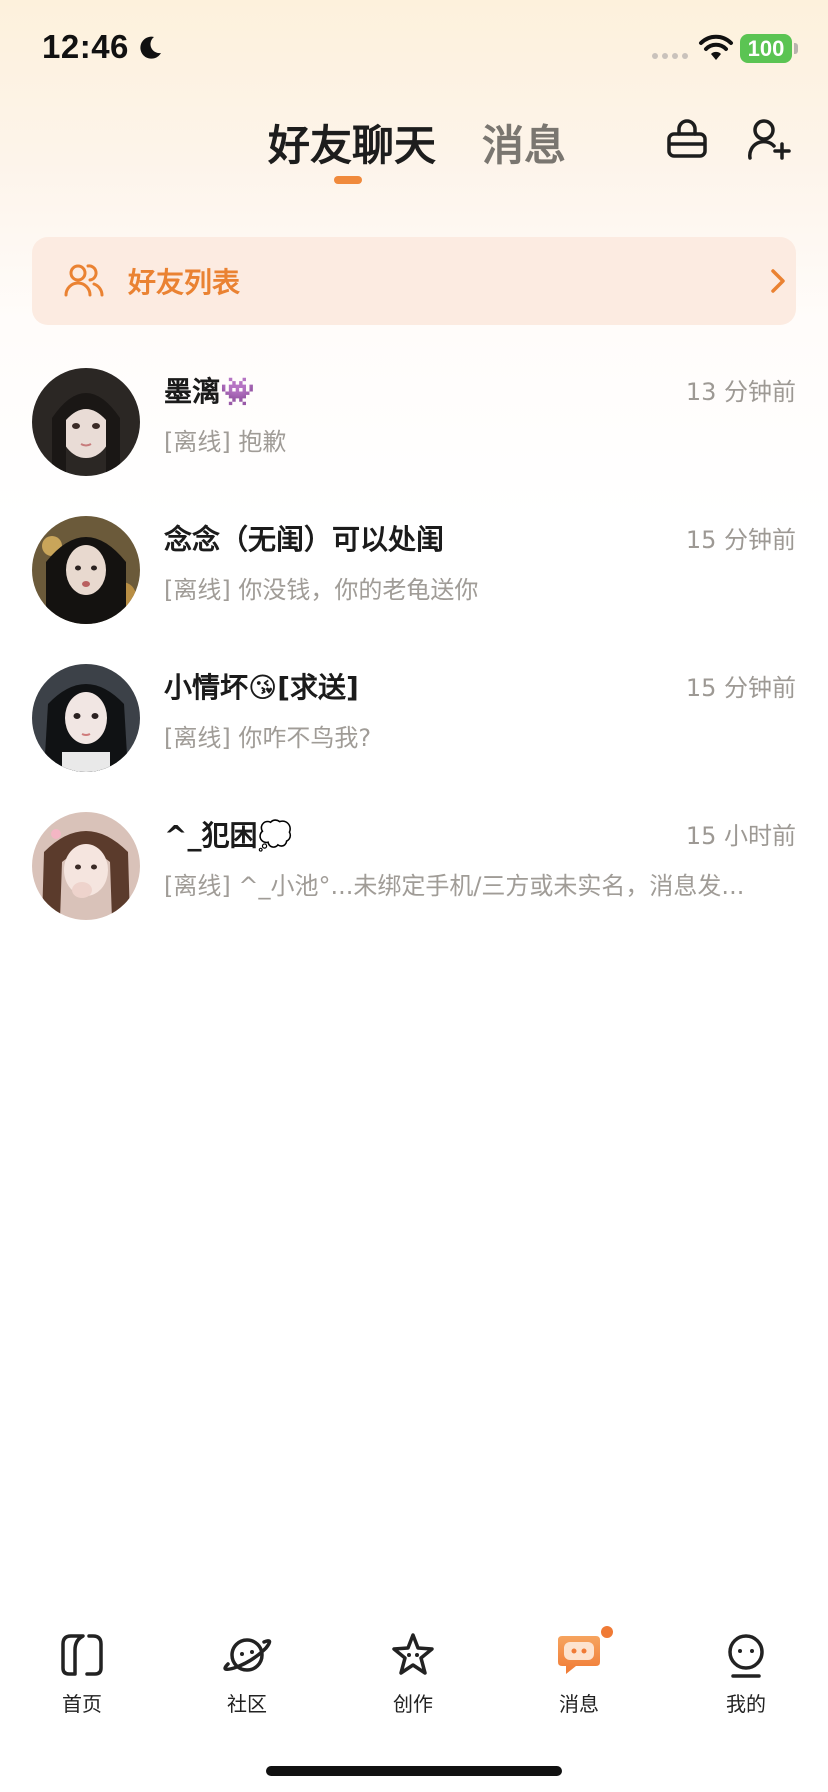 The image size is (828, 1792). I want to click on nav-item-home: 首页, so click(82, 1675).